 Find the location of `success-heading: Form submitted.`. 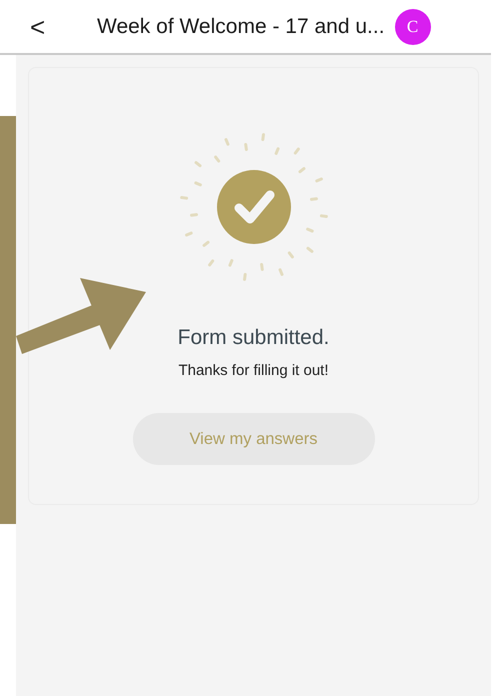

success-heading: Form submitted. is located at coordinates (254, 338).